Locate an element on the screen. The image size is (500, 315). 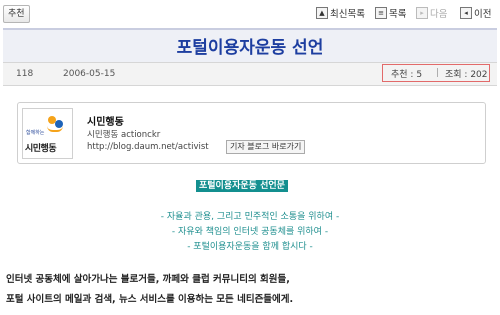
list-label: 목록 is located at coordinates (398, 14).